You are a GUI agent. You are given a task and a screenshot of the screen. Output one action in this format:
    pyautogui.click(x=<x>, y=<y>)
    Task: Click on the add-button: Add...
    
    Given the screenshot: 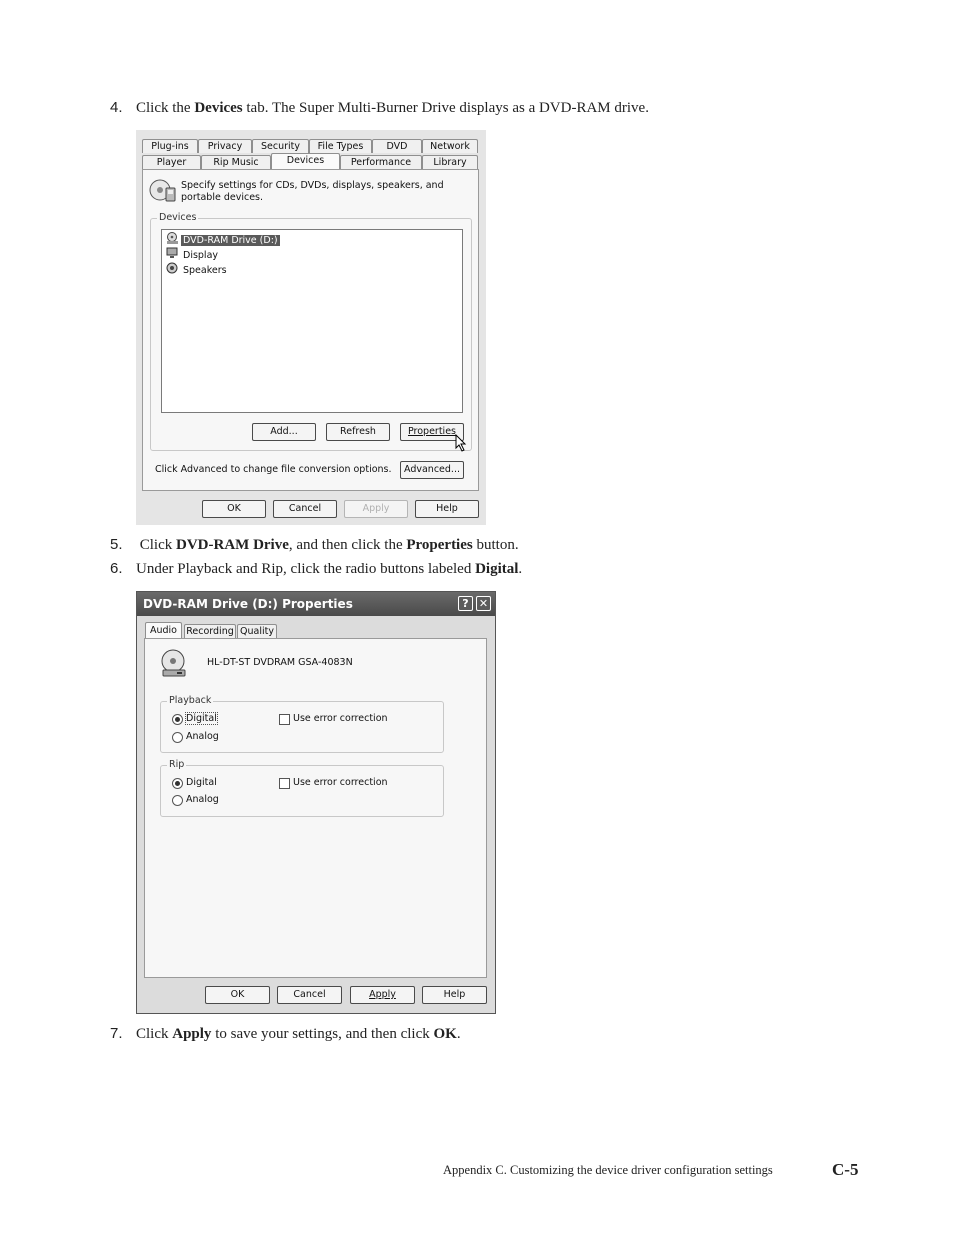 What is the action you would take?
    pyautogui.click(x=284, y=432)
    